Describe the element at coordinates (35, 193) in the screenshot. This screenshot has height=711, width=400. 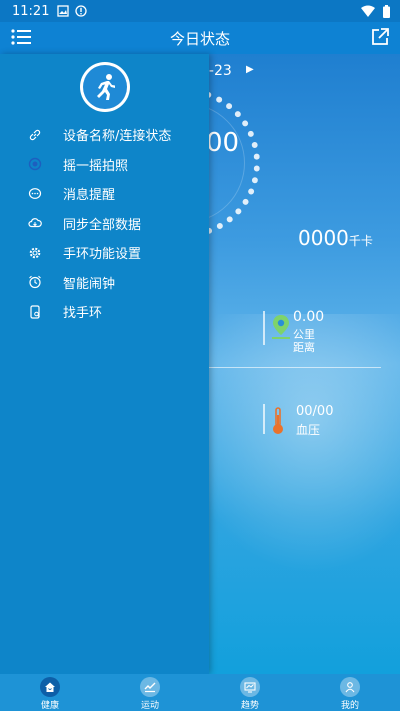
I see `message-icon` at that location.